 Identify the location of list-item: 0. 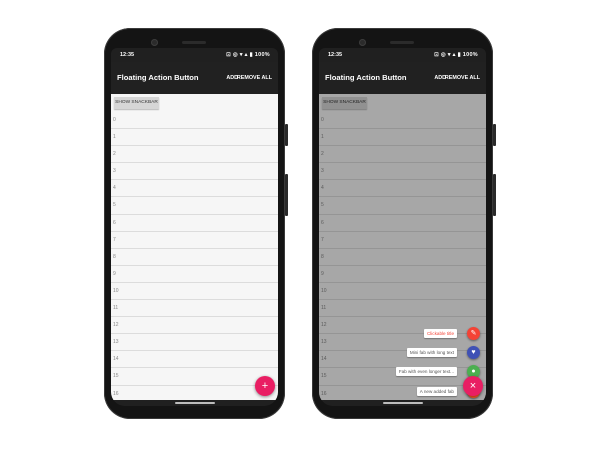
(194, 121).